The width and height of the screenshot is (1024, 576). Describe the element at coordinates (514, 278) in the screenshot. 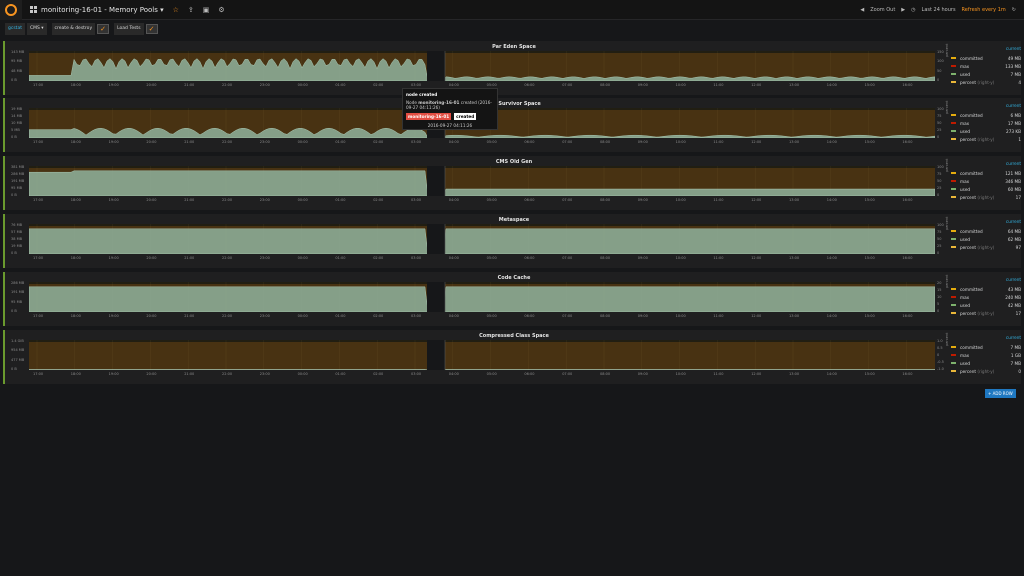

I see `panel-title: Code Cache` at that location.